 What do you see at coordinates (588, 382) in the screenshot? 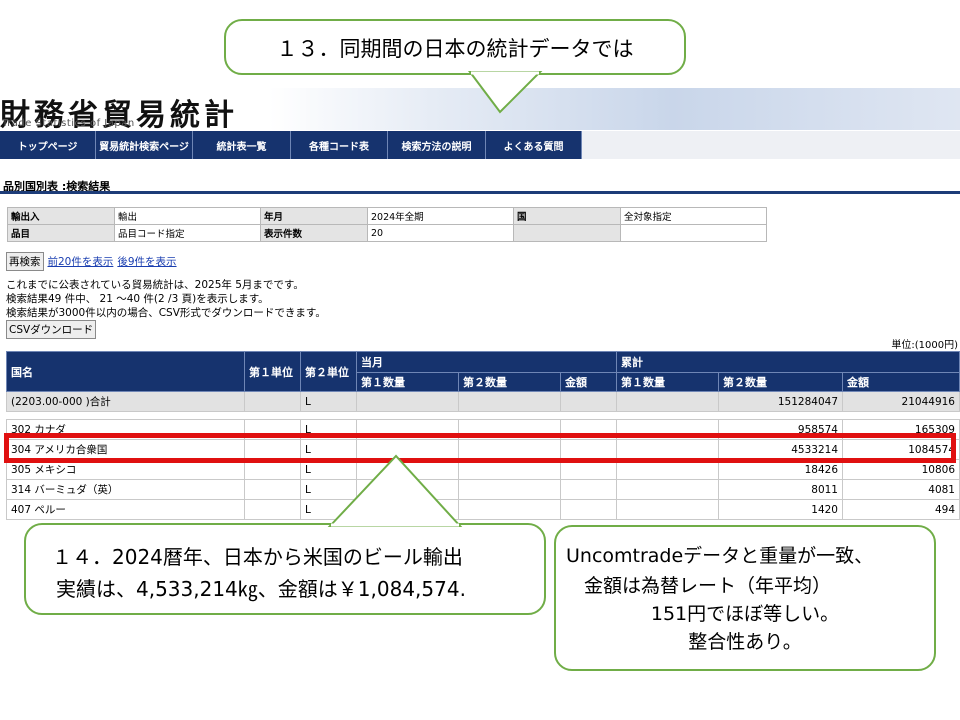
I see `col-current-amount: 金額` at bounding box center [588, 382].